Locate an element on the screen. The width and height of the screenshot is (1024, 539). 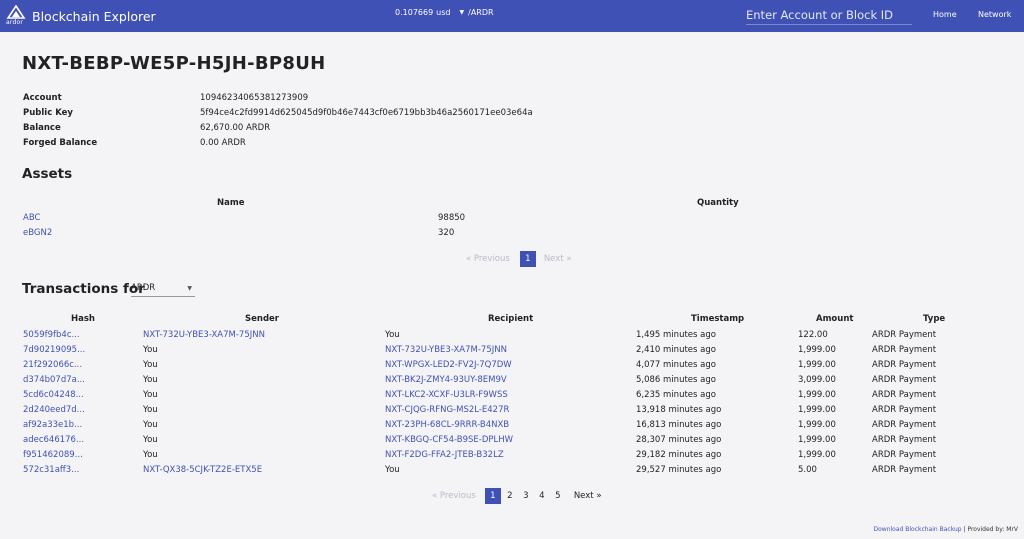
tx-amount: 122.00 is located at coordinates (813, 335).